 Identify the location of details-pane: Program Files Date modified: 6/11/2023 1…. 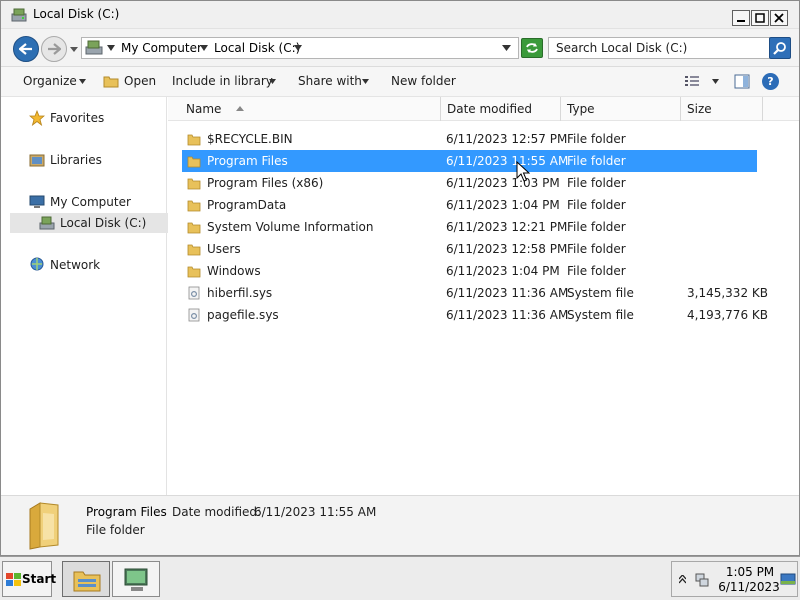
(400, 525).